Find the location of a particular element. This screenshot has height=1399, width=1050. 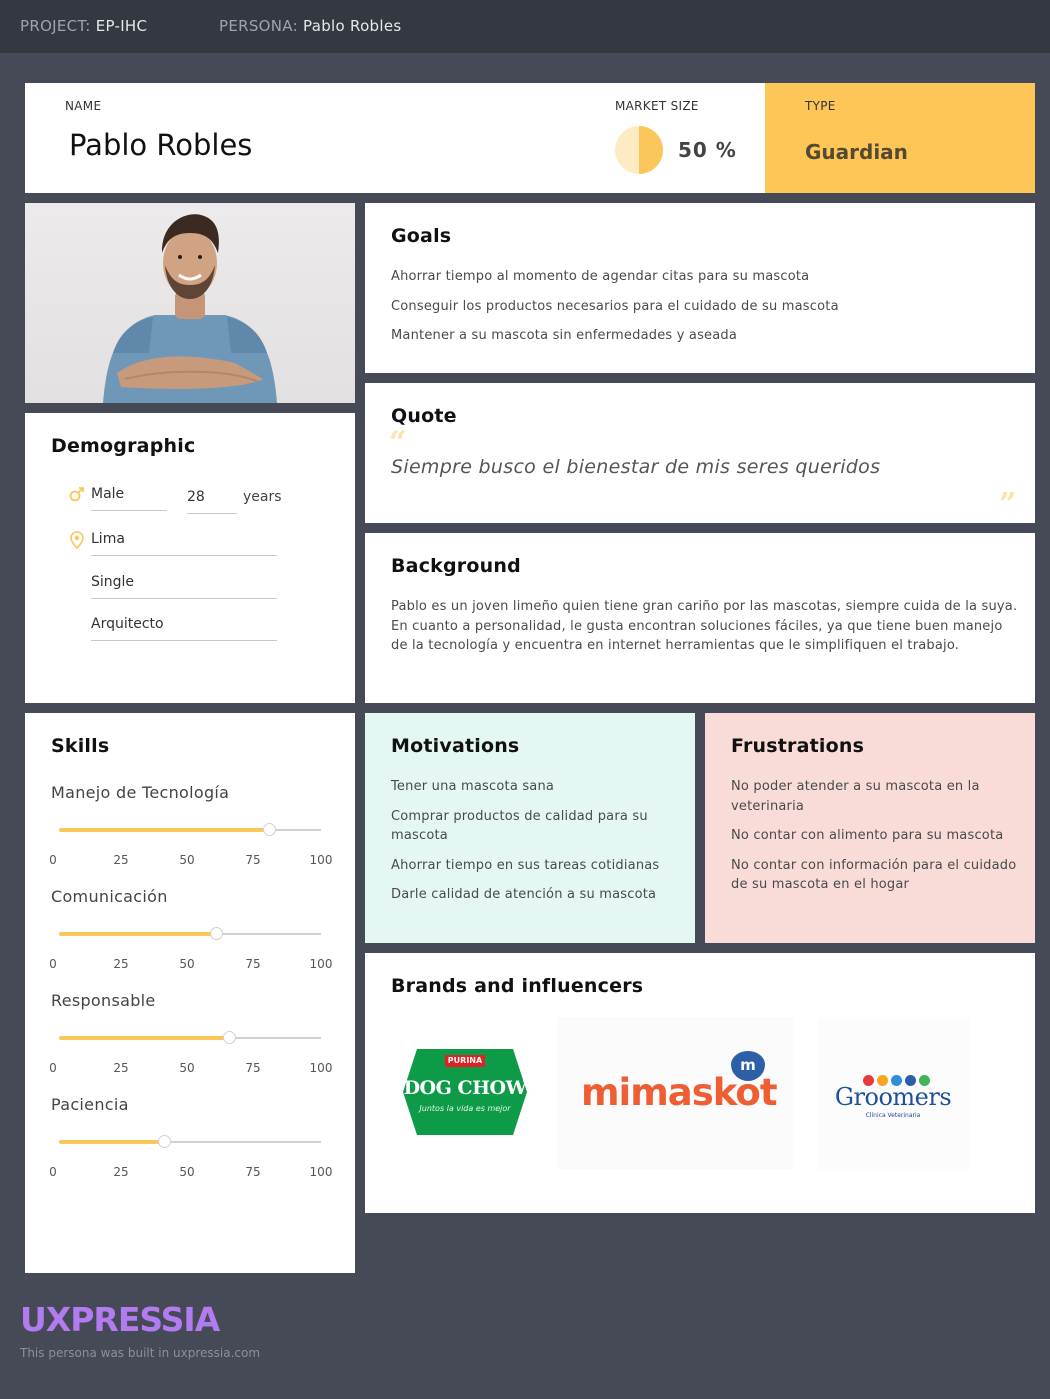

male-icon is located at coordinates (76, 494).